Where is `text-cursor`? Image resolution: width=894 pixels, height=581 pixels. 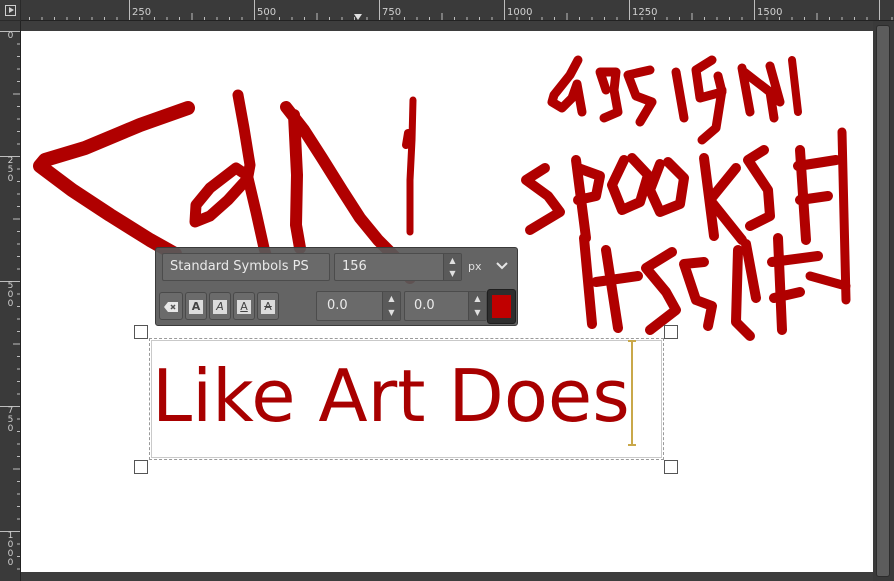 text-cursor is located at coordinates (632, 393).